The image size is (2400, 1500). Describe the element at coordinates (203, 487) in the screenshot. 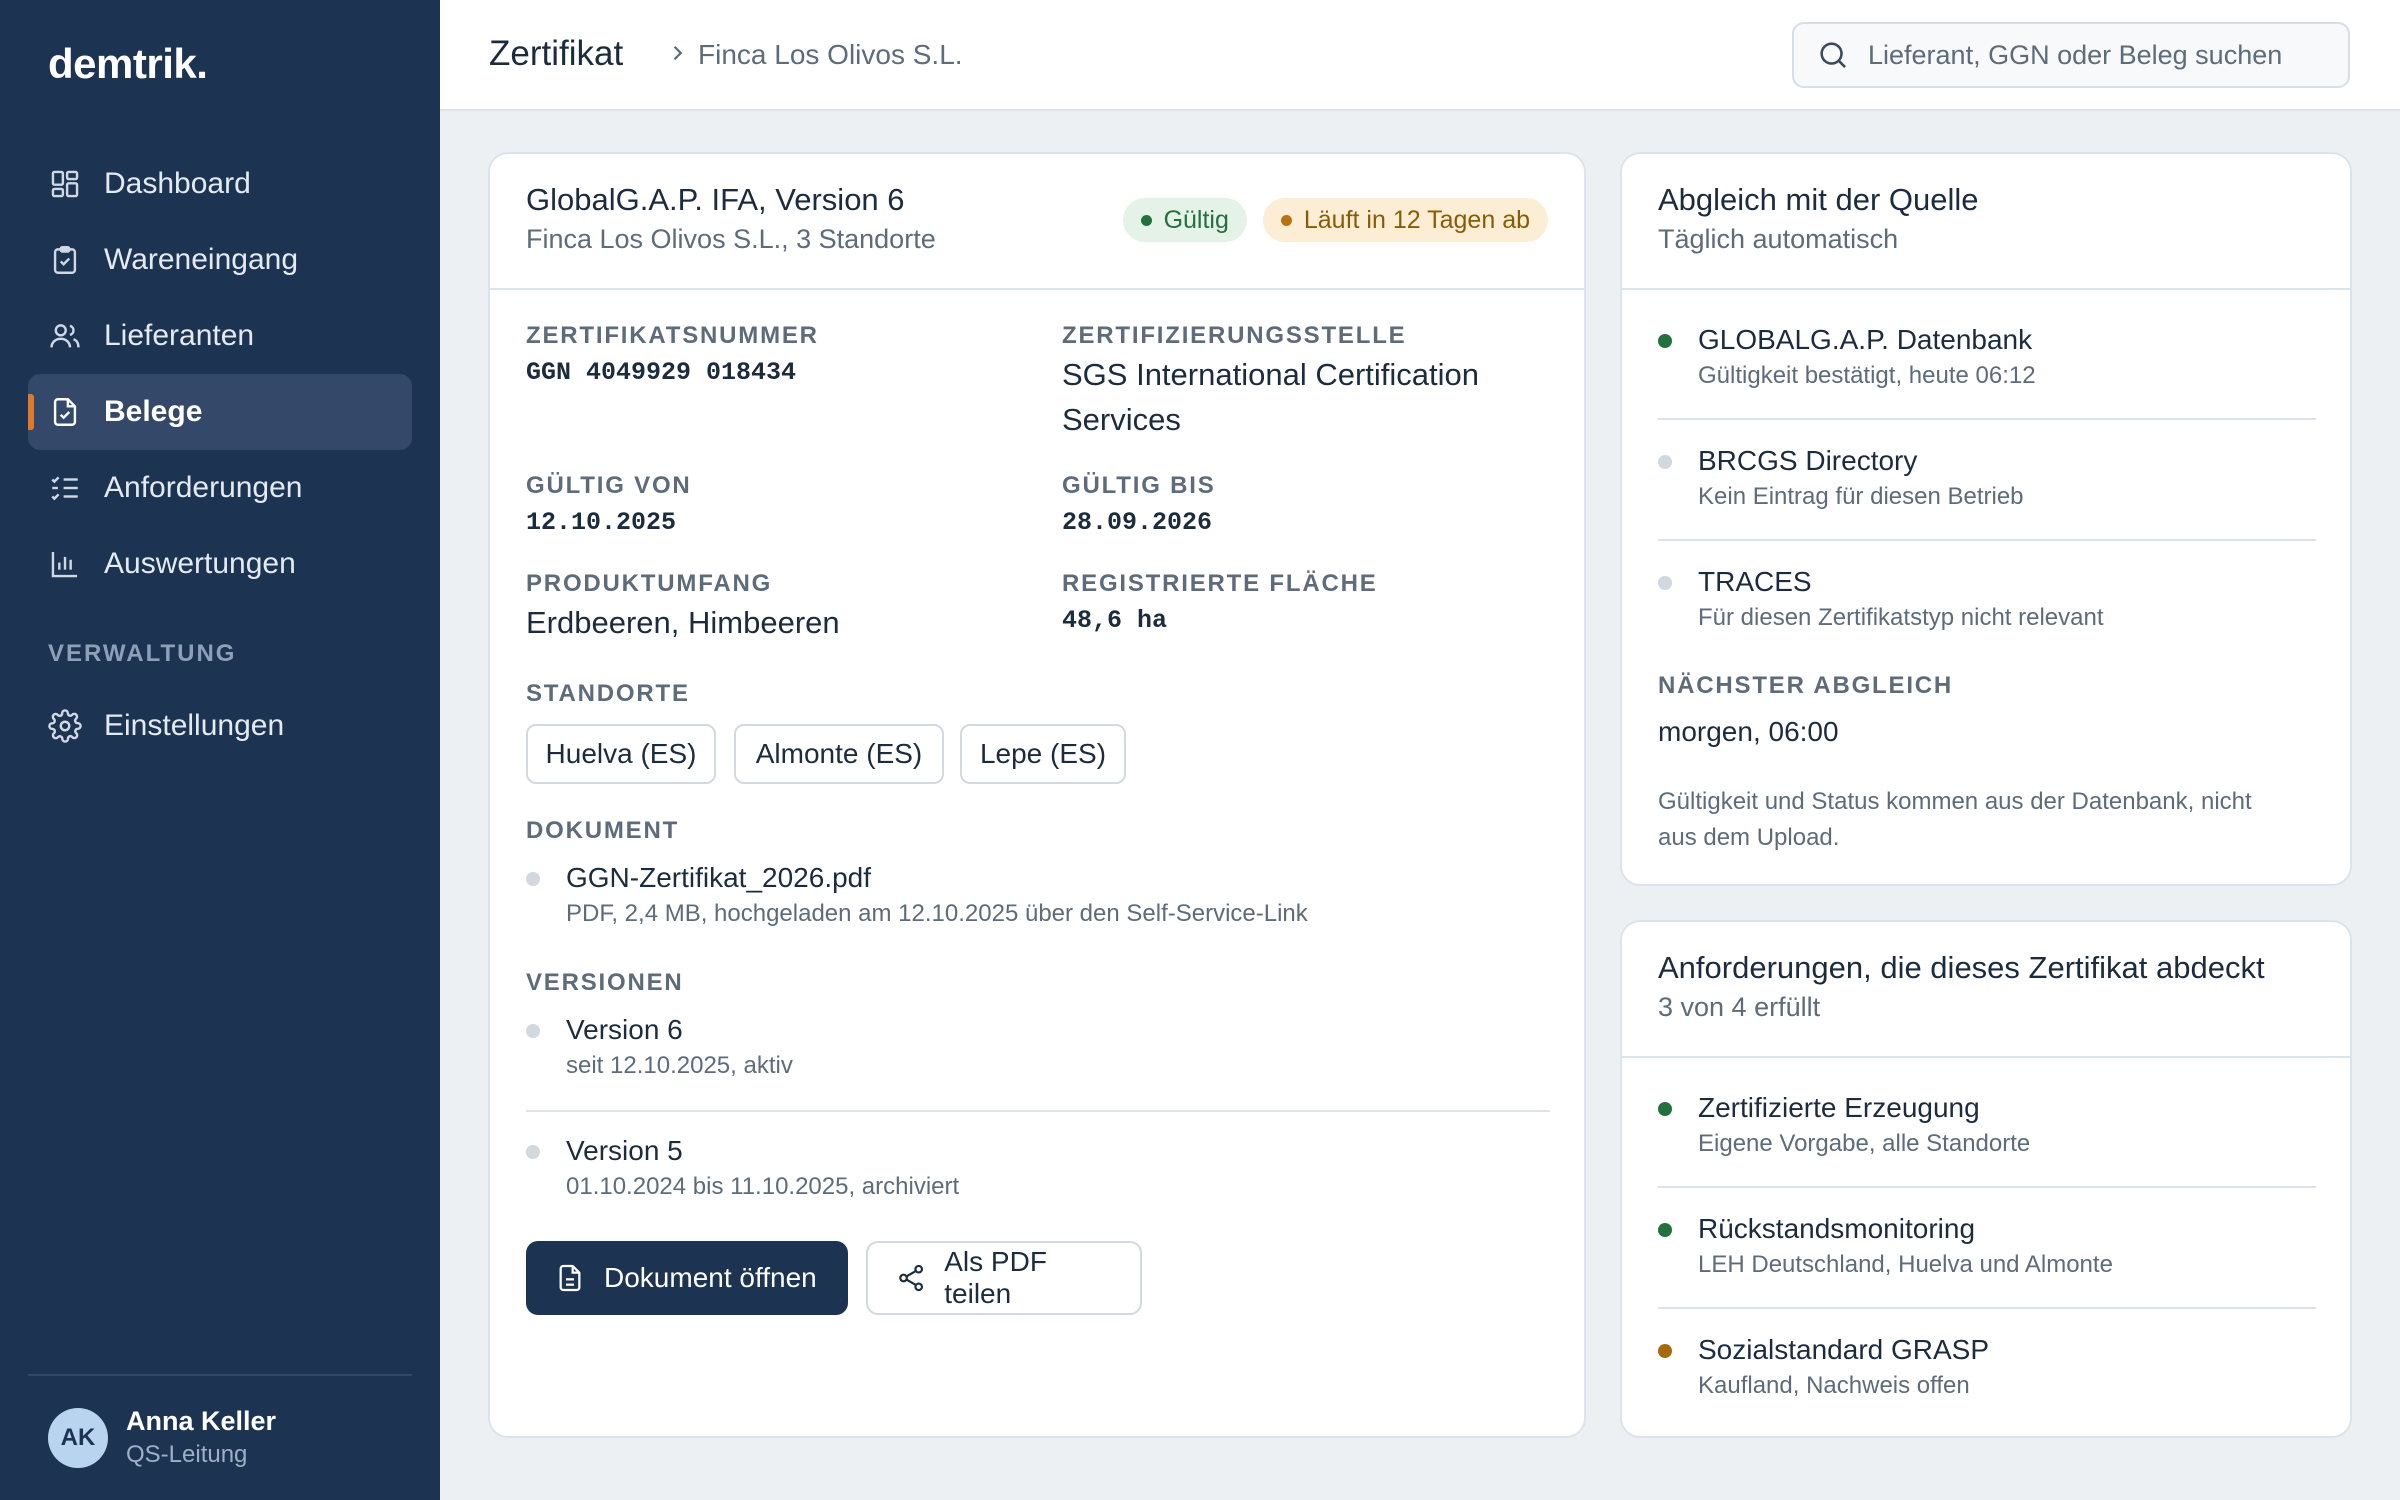

I see `sidebar-item-label: Anforderungen` at that location.